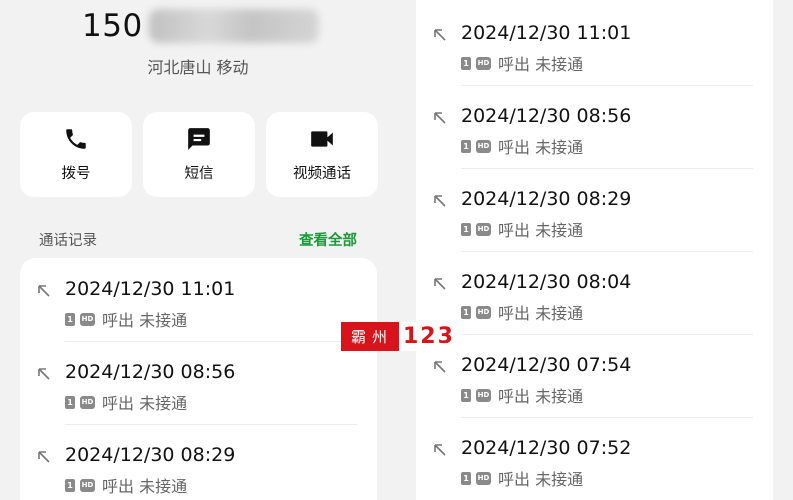 The image size is (793, 500). Describe the element at coordinates (199, 139) in the screenshot. I see `message-icon` at that location.